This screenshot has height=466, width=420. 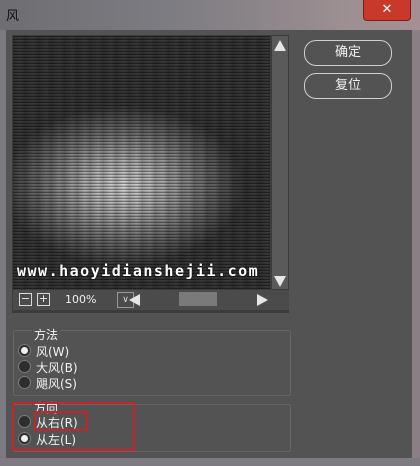 I want to click on close-icon: ✕, so click(x=387, y=9).